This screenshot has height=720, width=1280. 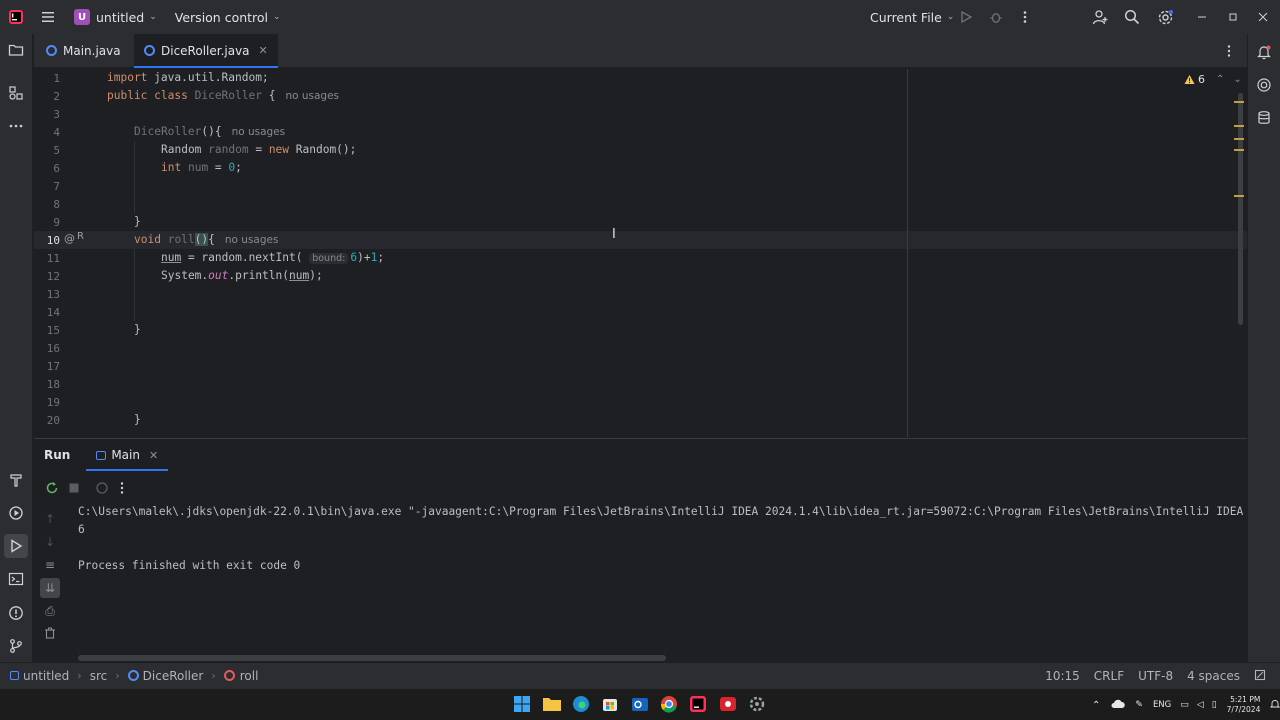 What do you see at coordinates (52, 488) in the screenshot?
I see `rerun-icon` at bounding box center [52, 488].